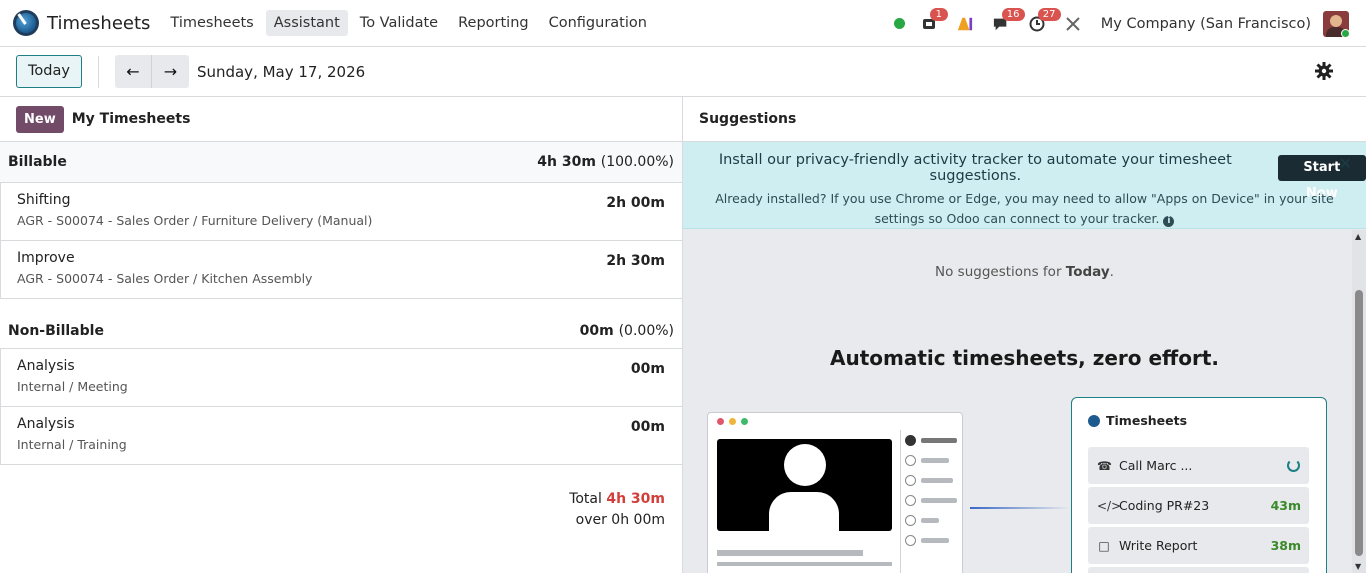 Image resolution: width=1366 pixels, height=573 pixels. Describe the element at coordinates (585, 499) in the screenshot. I see `total-label: Total` at that location.